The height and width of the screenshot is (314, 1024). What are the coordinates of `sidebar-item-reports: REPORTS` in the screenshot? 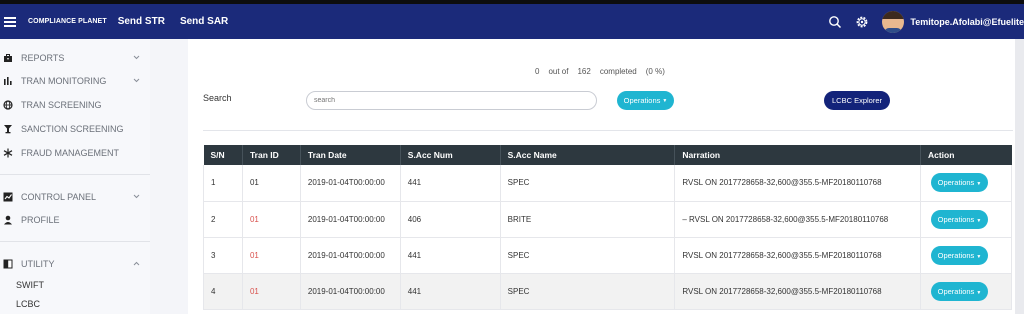 It's located at (75, 58).